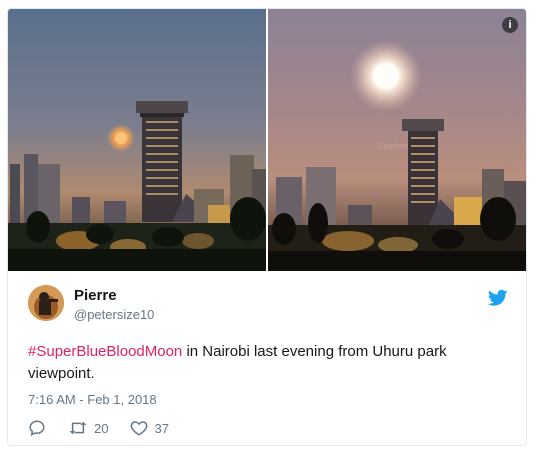  Describe the element at coordinates (101, 428) in the screenshot. I see `retweet-count: 20` at that location.